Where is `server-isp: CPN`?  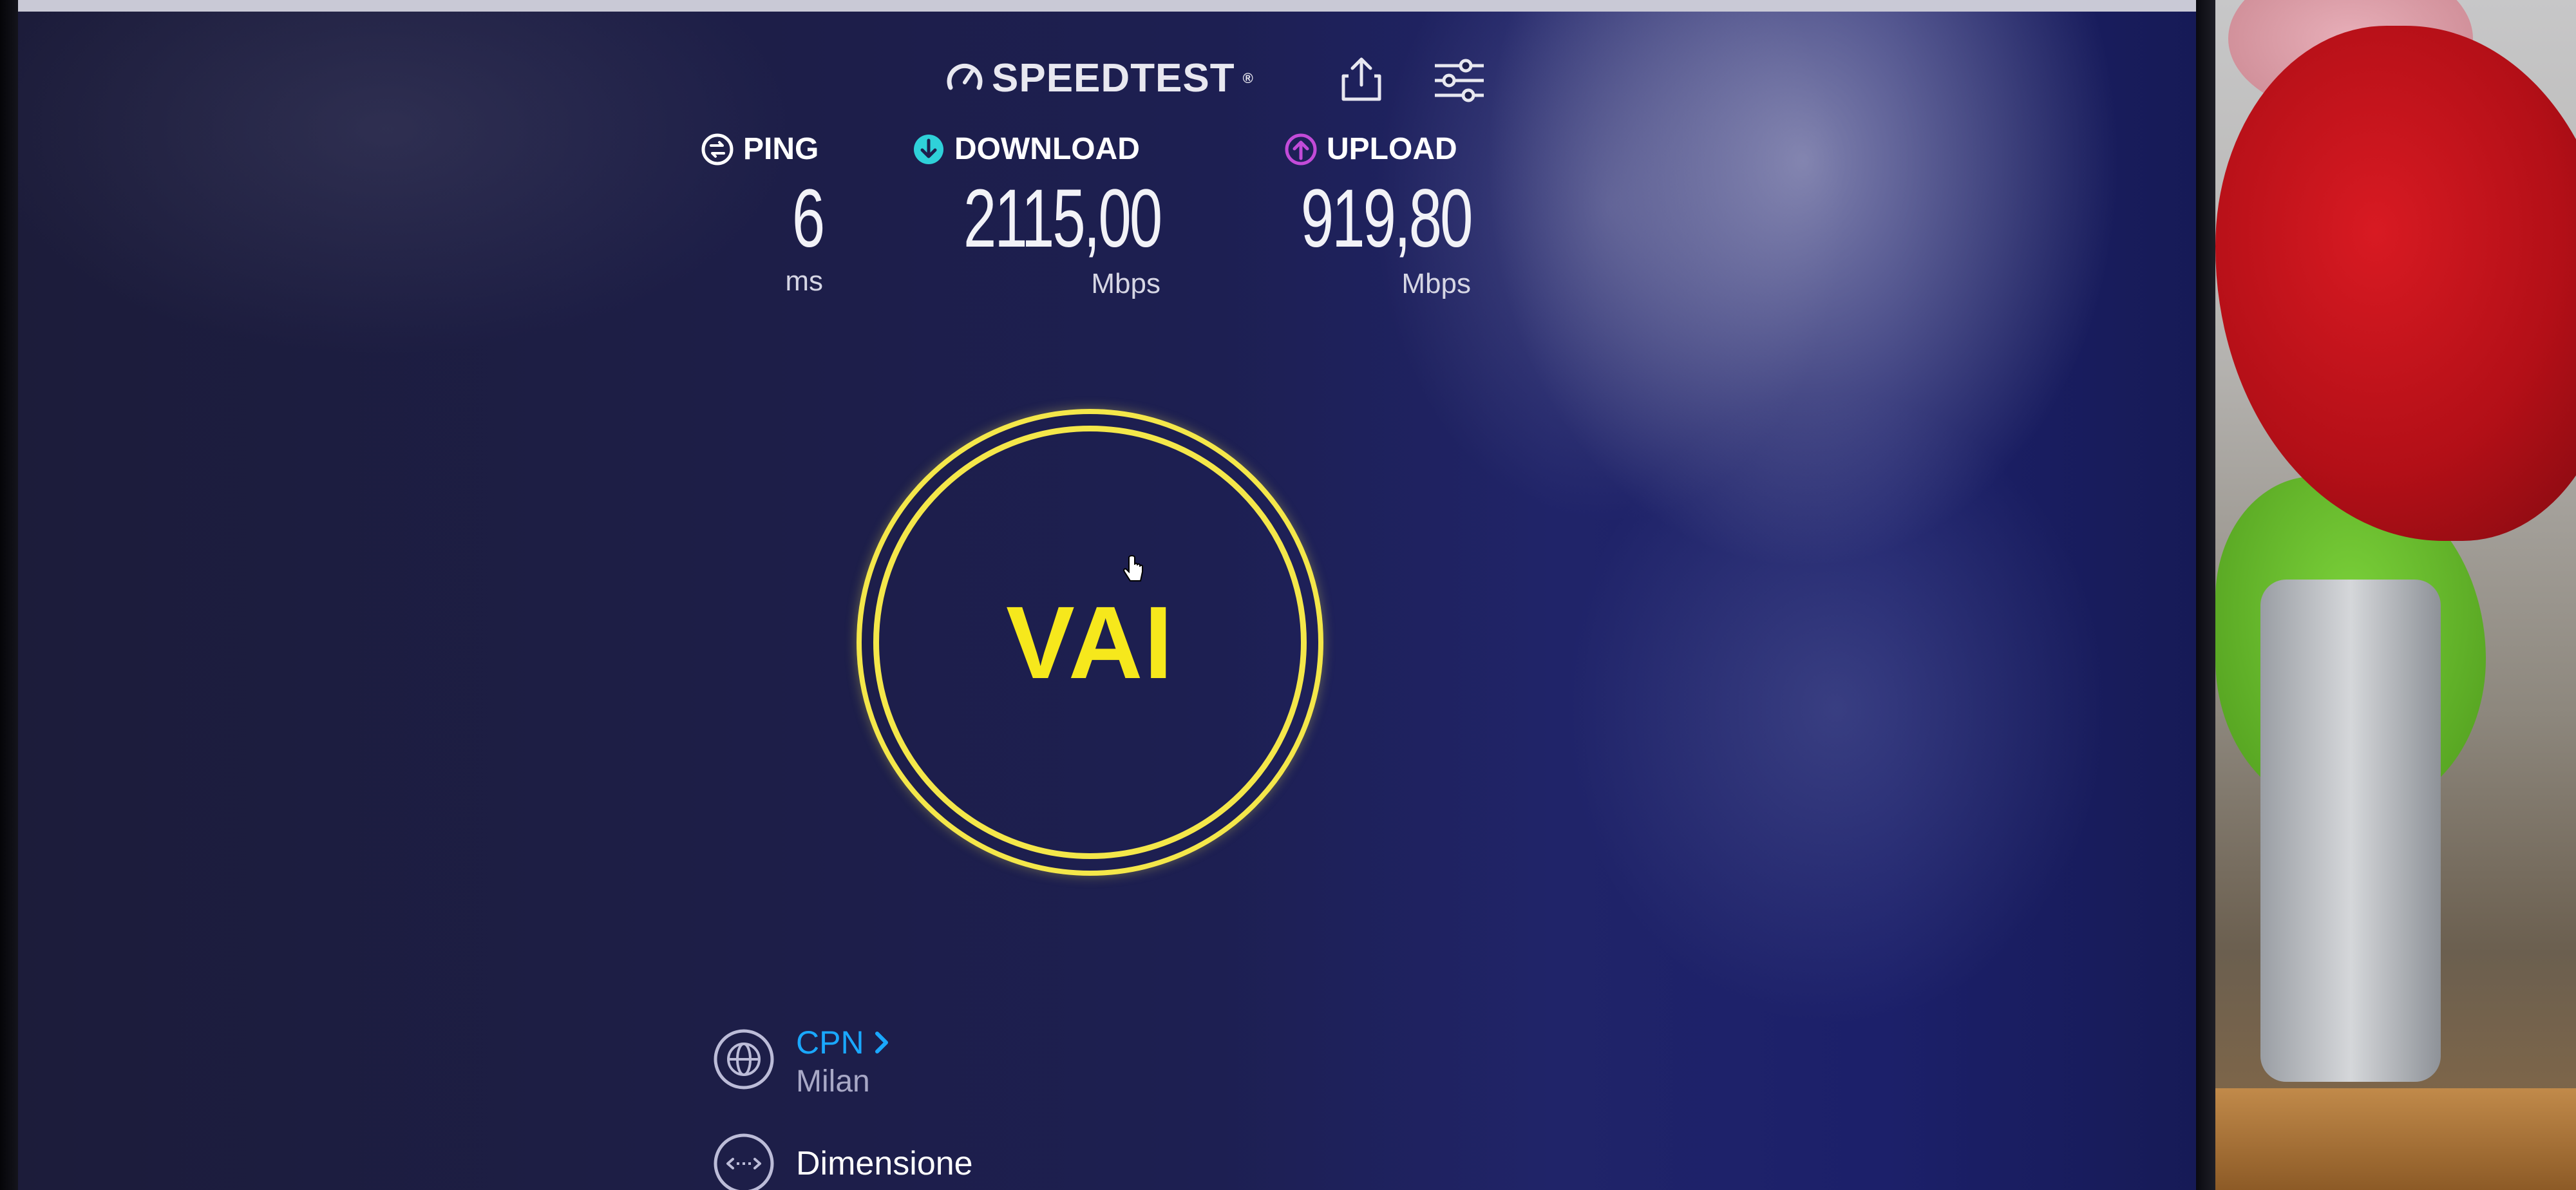 server-isp: CPN is located at coordinates (830, 1043).